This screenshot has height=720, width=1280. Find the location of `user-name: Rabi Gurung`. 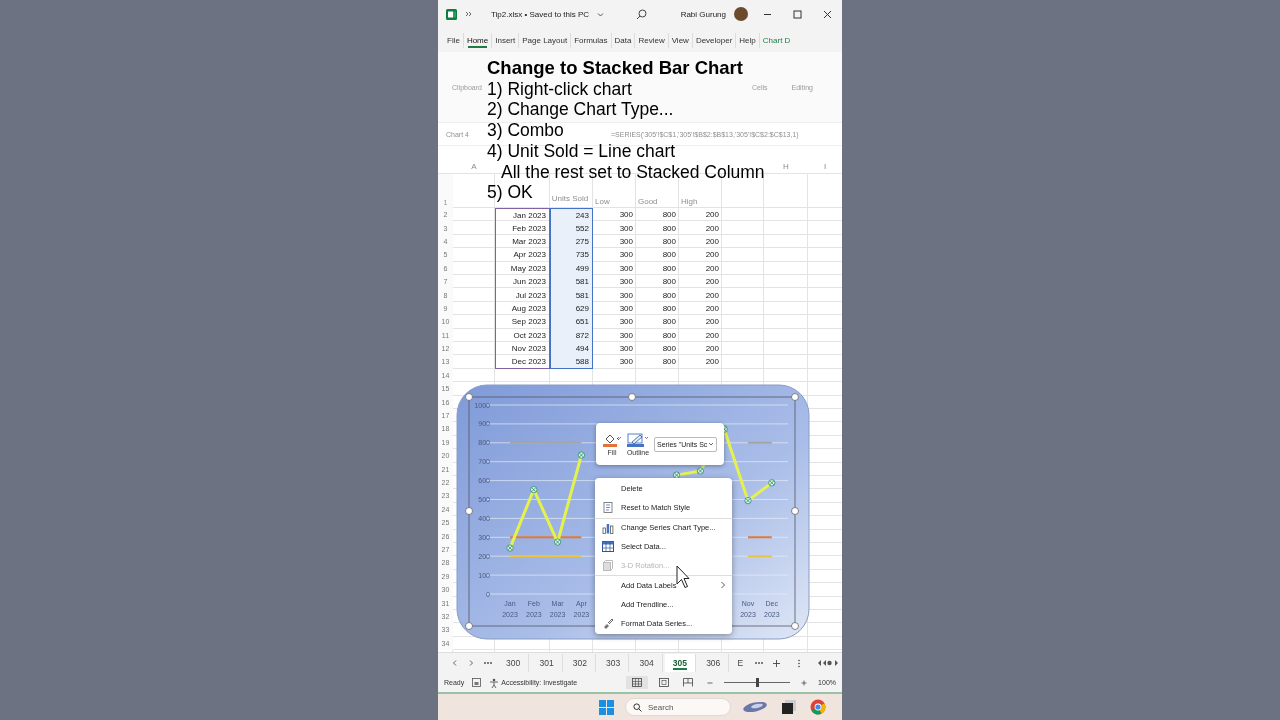

user-name: Rabi Gurung is located at coordinates (703, 14).